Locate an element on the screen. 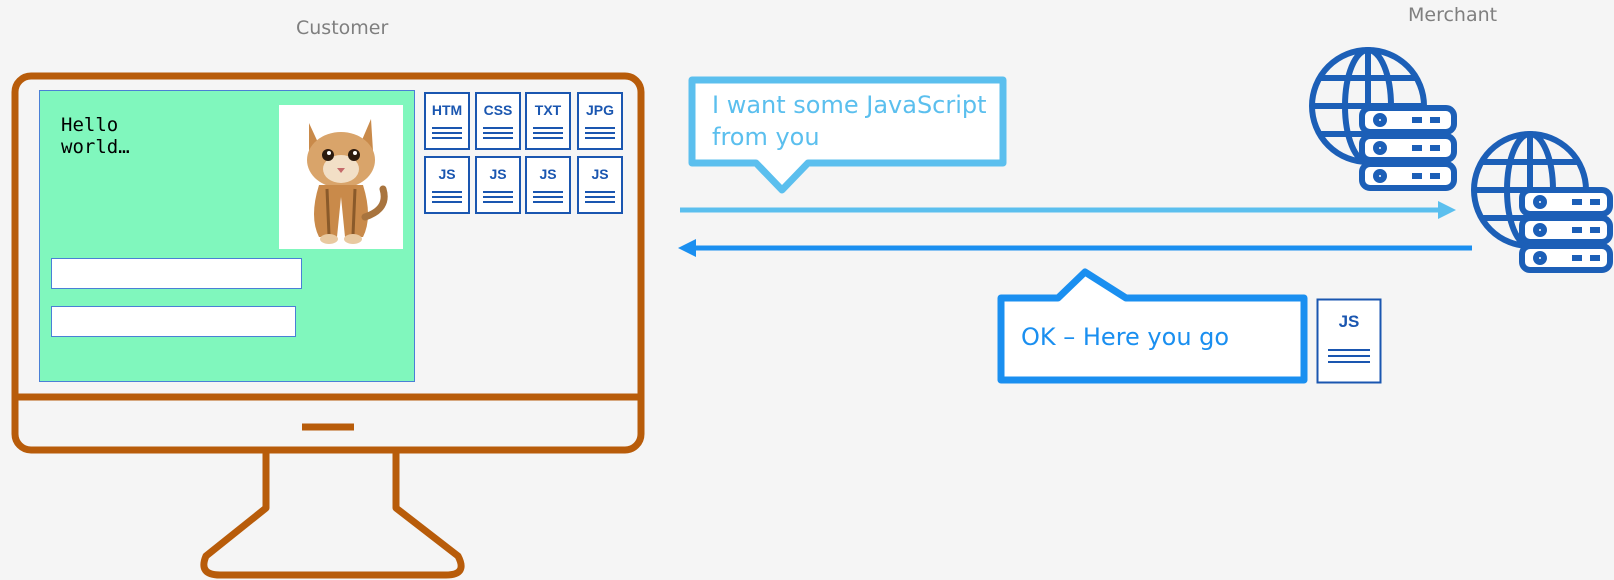  request-text: I want some JavaScript from you is located at coordinates (849, 121).